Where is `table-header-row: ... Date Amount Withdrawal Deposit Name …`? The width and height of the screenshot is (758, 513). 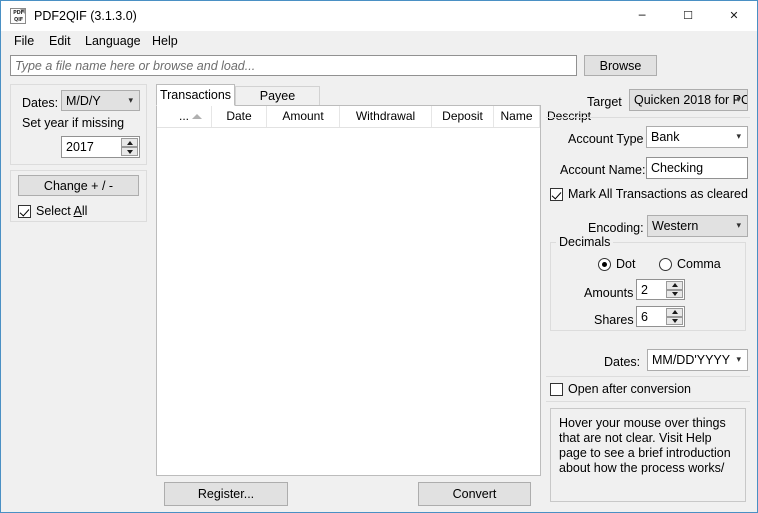 table-header-row: ... Date Amount Withdrawal Deposit Name … is located at coordinates (374, 117).